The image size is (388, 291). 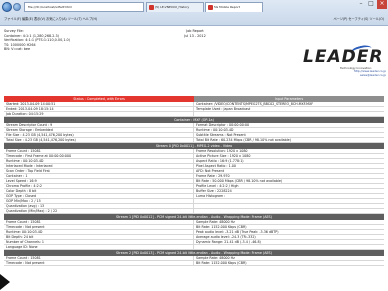 I want to click on tab-history: (5) LE-VNEXXX_History, so click(x=175, y=7).